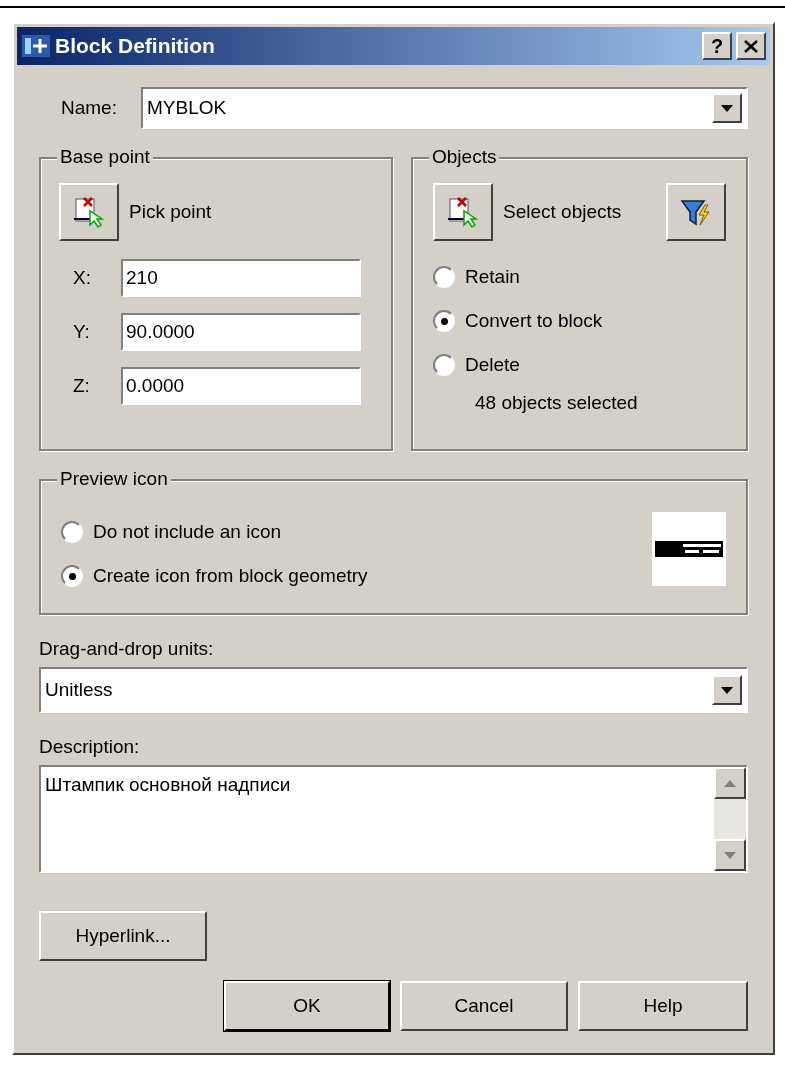 This screenshot has width=785, height=1067. What do you see at coordinates (689, 549) in the screenshot?
I see `block-preview-drawing` at bounding box center [689, 549].